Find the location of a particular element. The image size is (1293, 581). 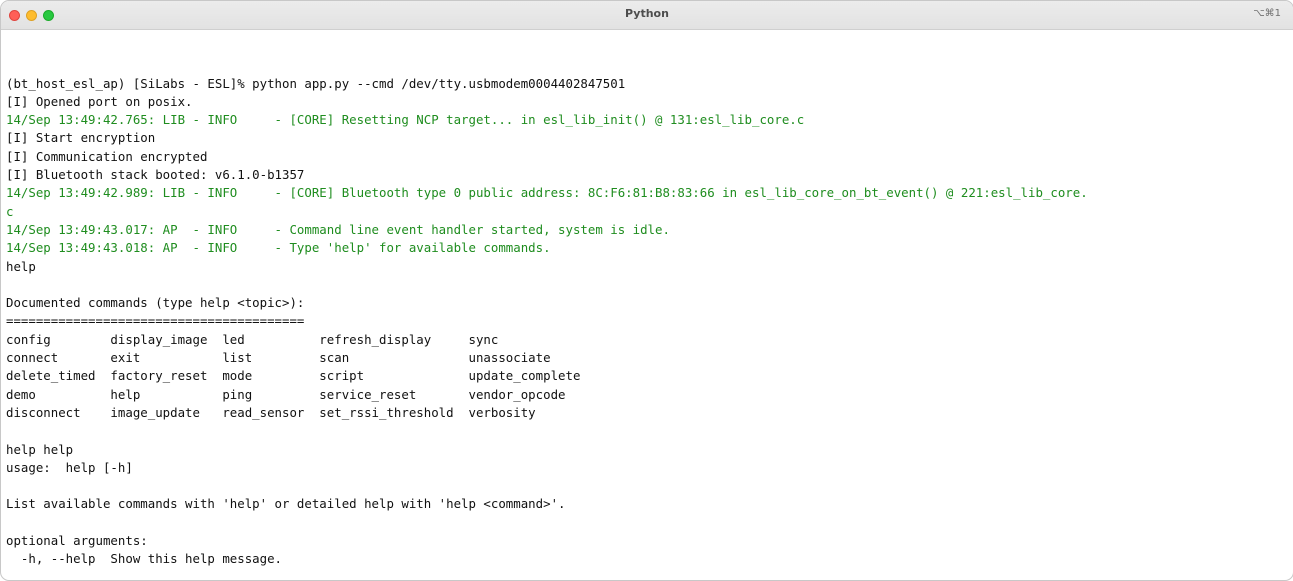

terminal-line: Documented commands (type help <topic>): is located at coordinates (155, 303).